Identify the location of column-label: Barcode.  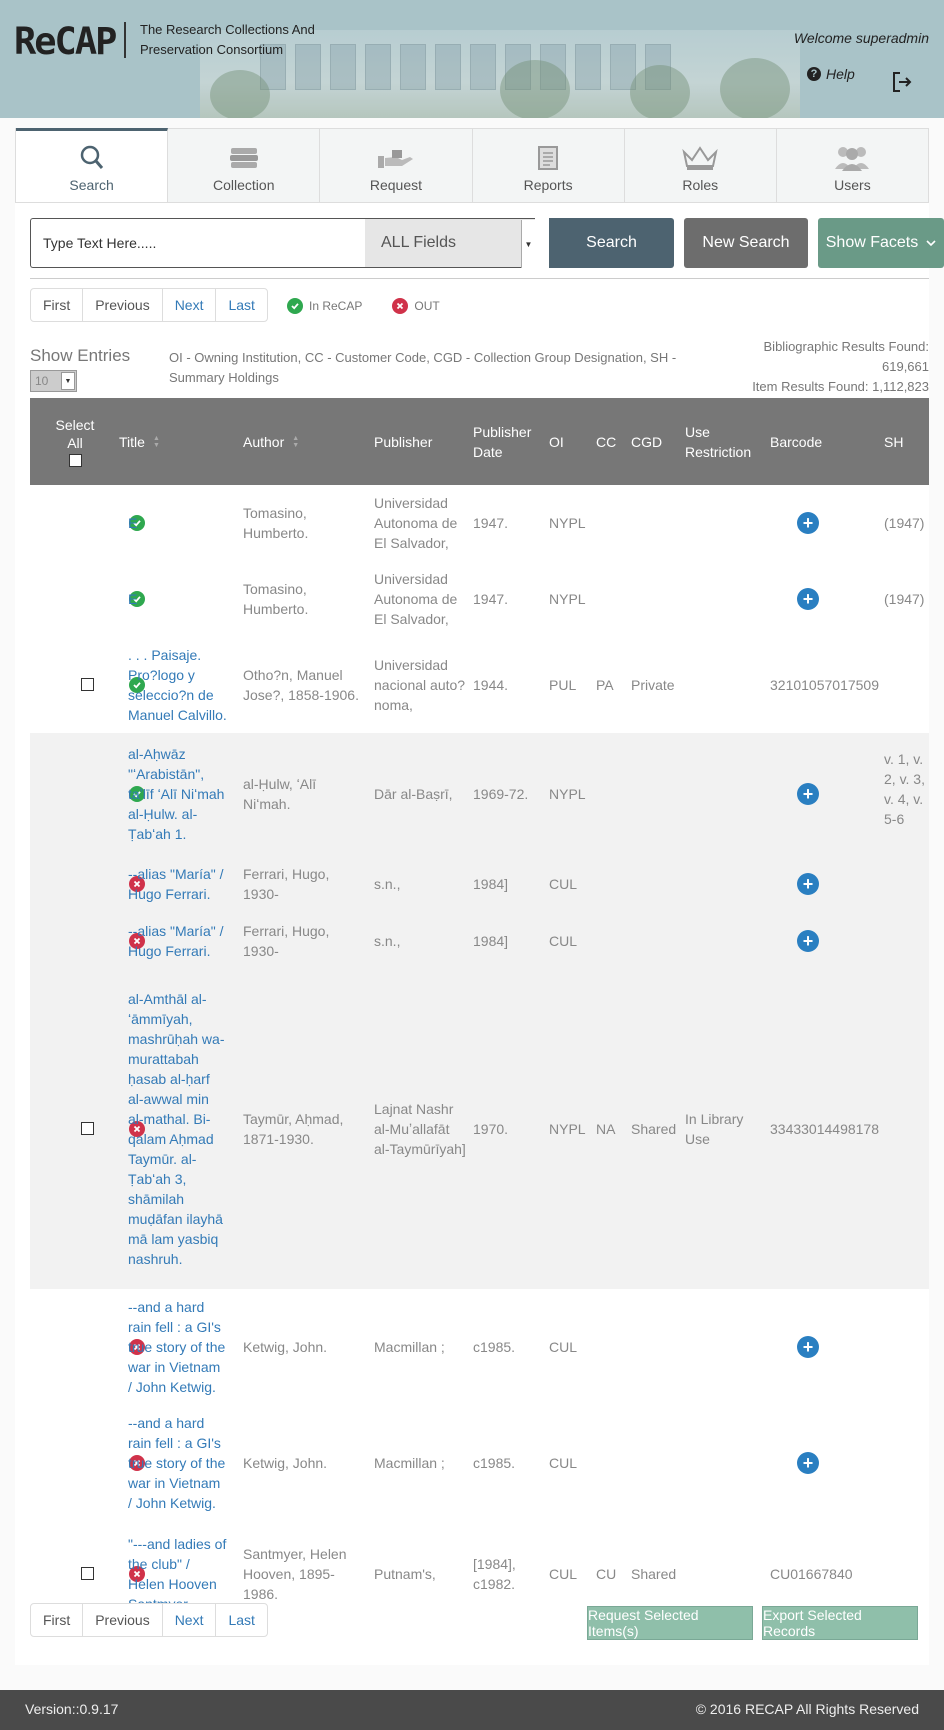
(796, 441).